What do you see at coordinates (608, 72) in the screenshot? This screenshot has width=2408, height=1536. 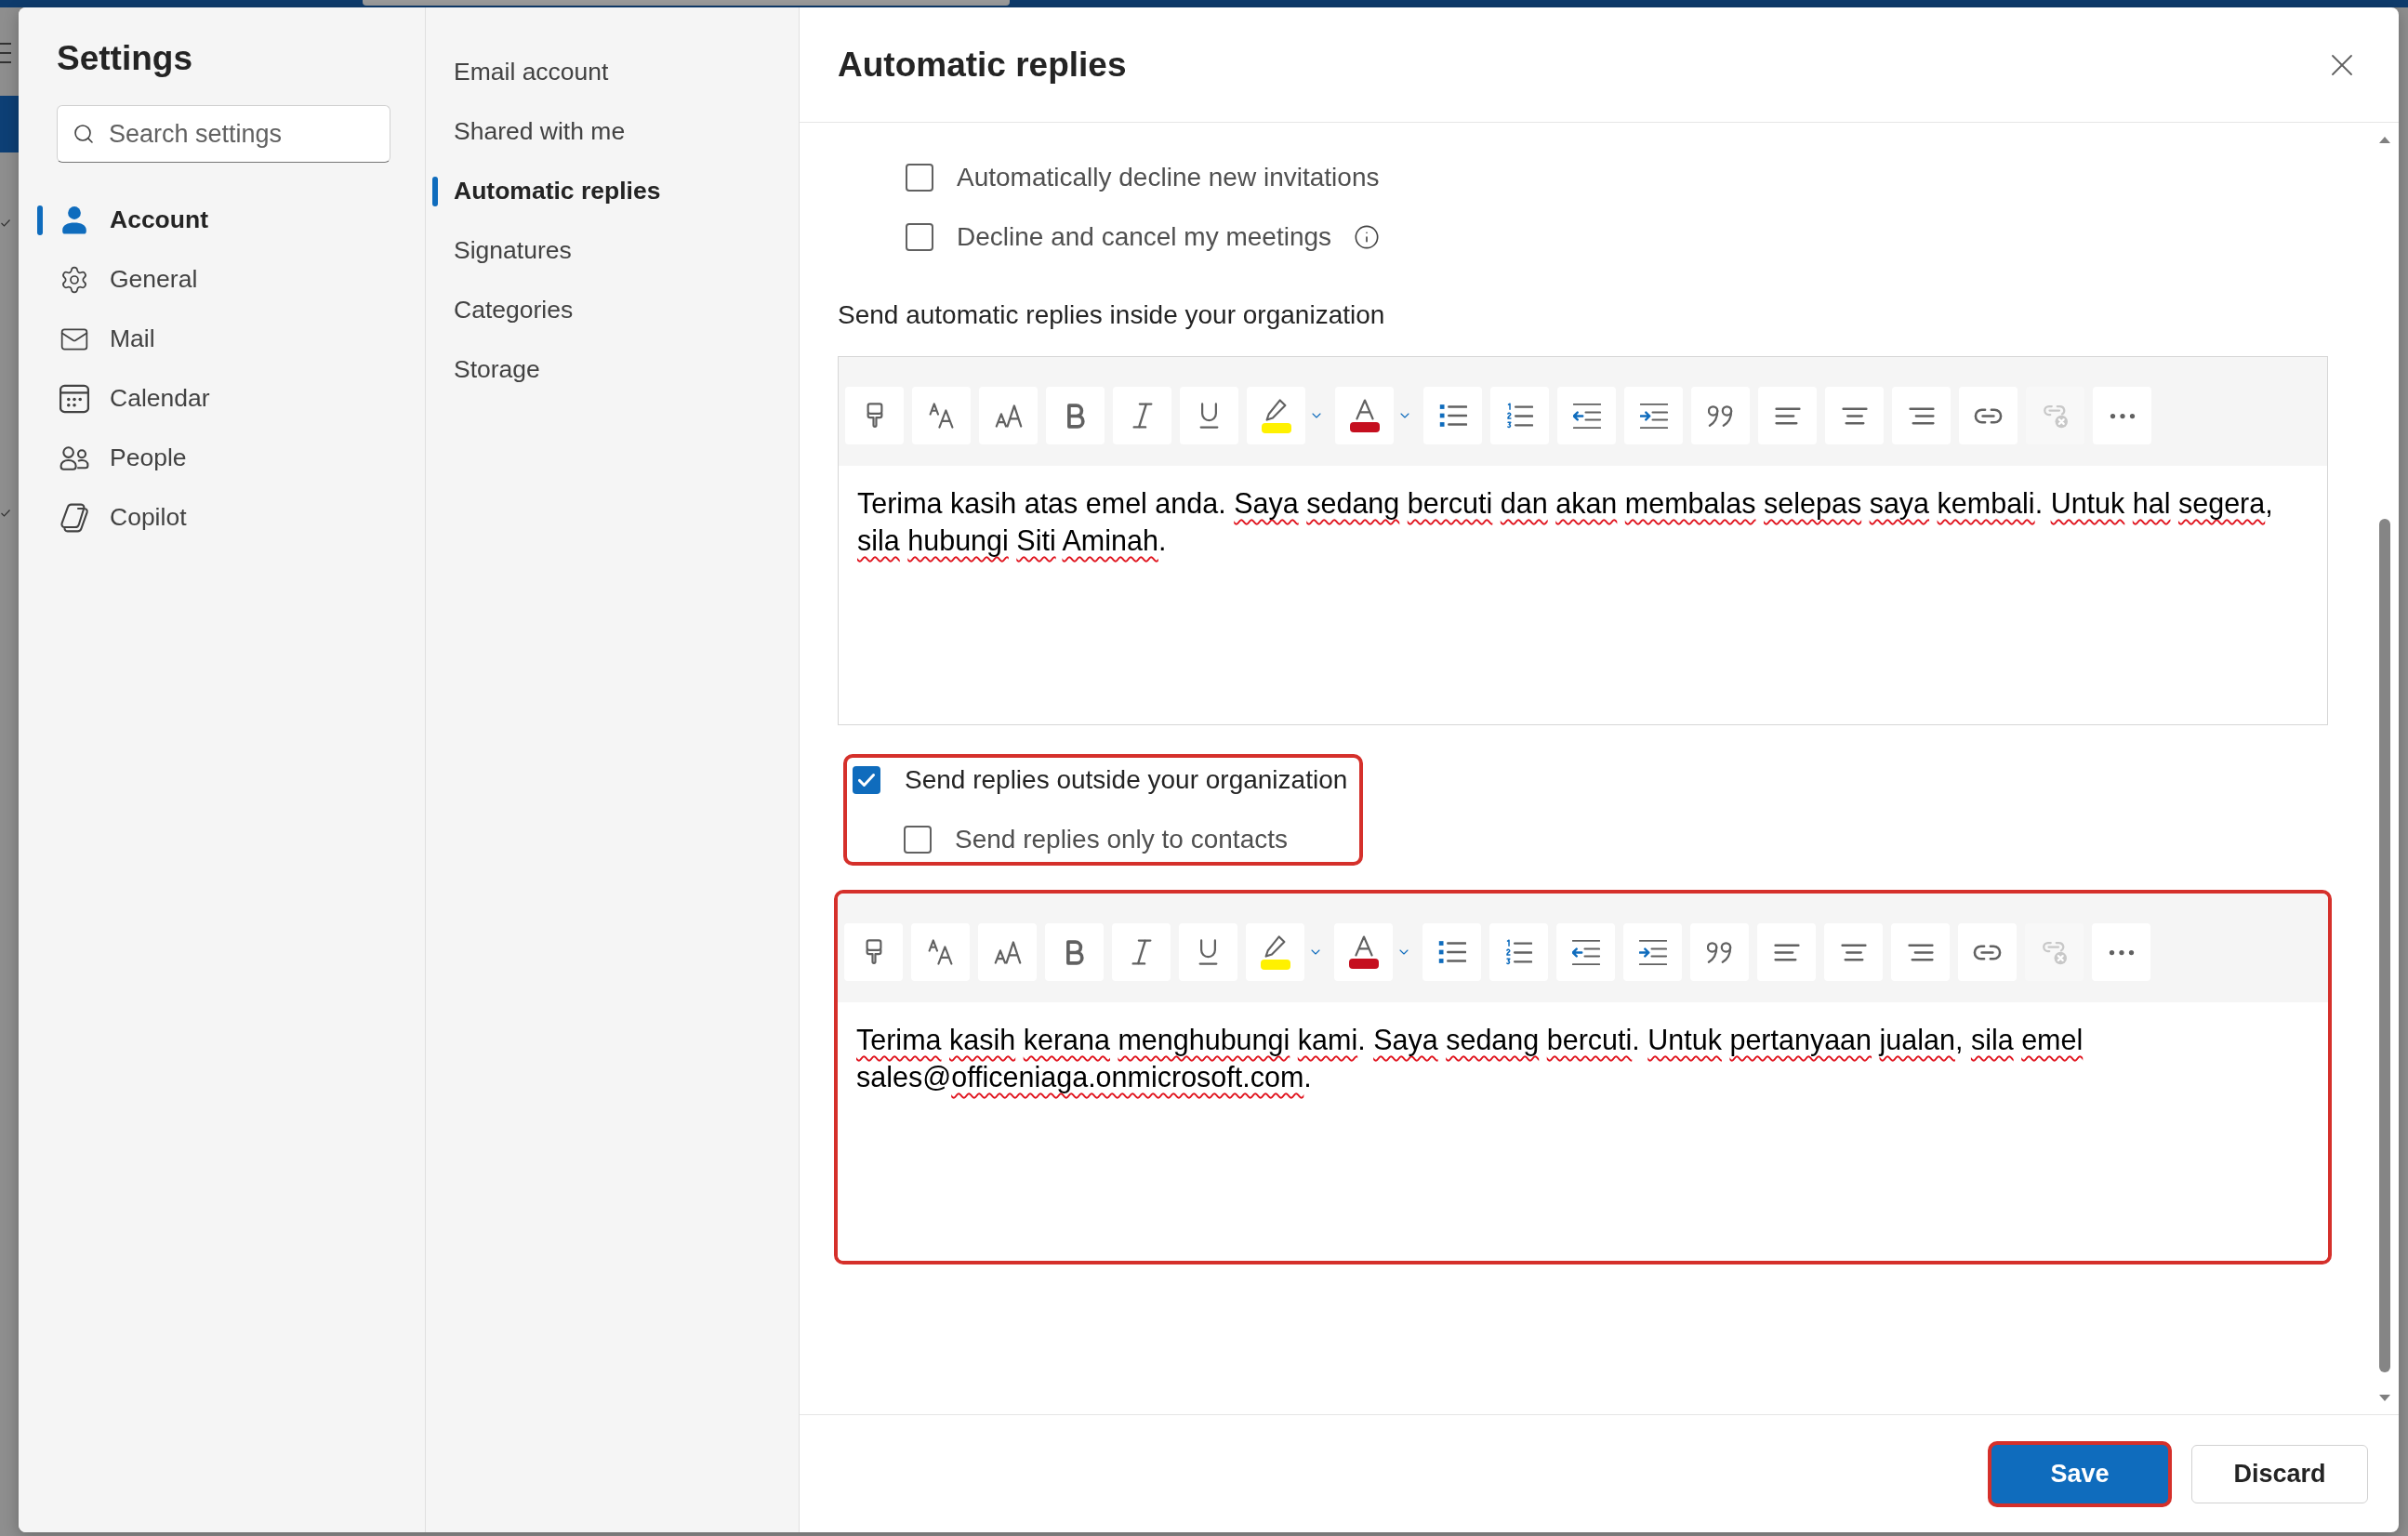 I see `subnav-item: Email account` at bounding box center [608, 72].